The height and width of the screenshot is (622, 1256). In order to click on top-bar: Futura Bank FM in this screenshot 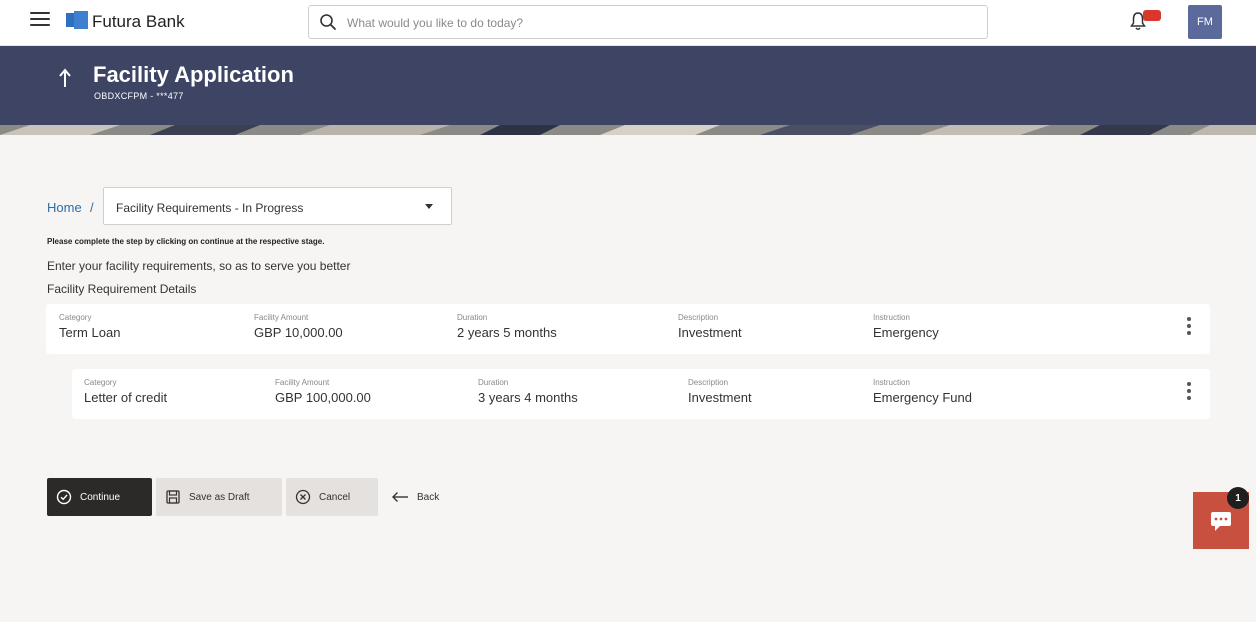, I will do `click(628, 23)`.